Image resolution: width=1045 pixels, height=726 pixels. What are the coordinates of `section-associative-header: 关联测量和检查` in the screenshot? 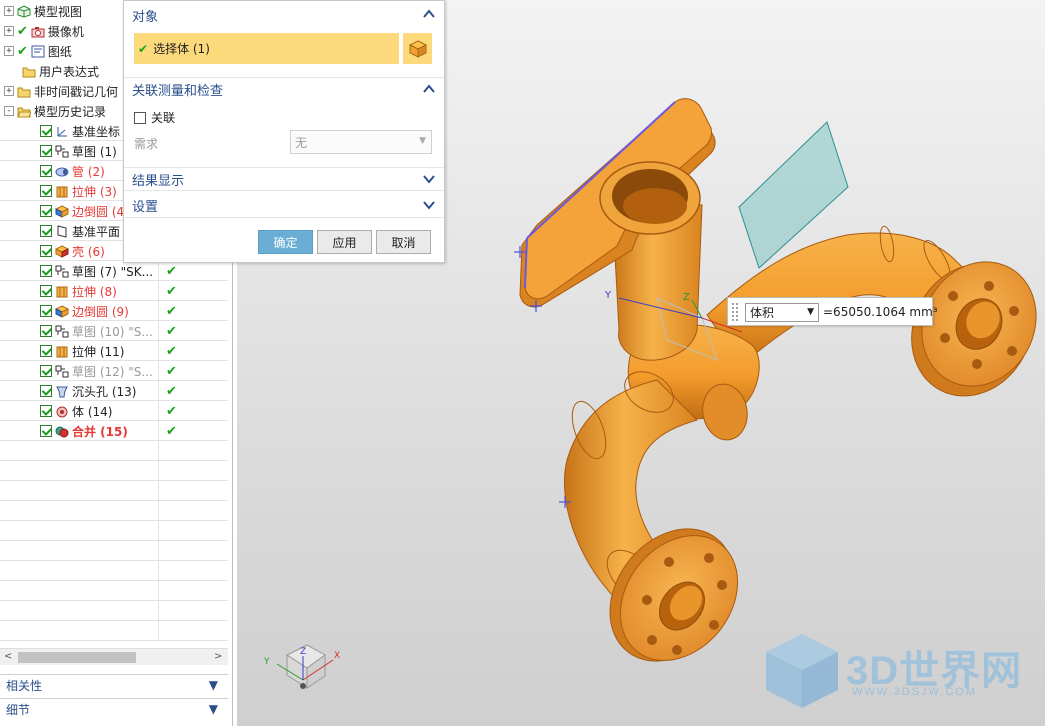 It's located at (284, 89).